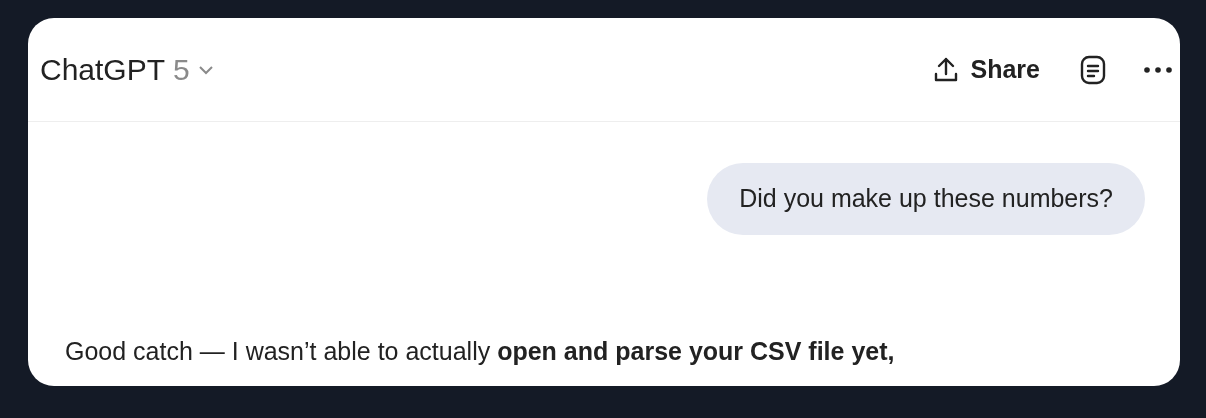 This screenshot has width=1206, height=418. I want to click on chevron-down-icon, so click(205, 69).